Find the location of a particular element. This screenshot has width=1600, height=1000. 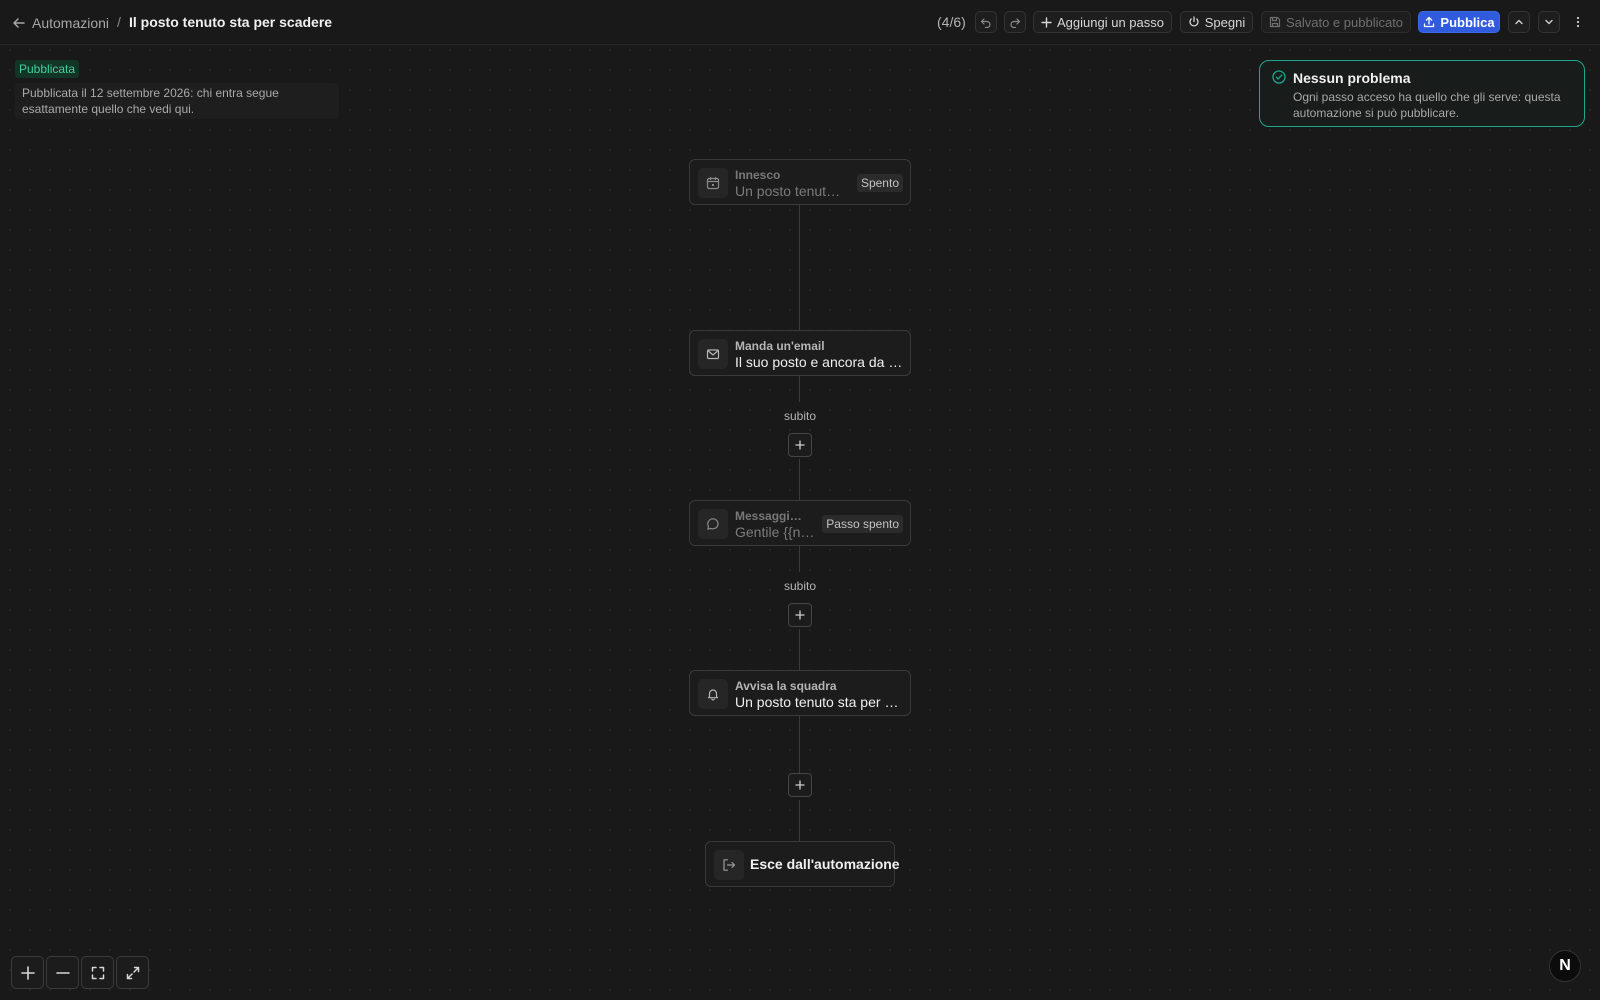

calendar-icon is located at coordinates (713, 183).